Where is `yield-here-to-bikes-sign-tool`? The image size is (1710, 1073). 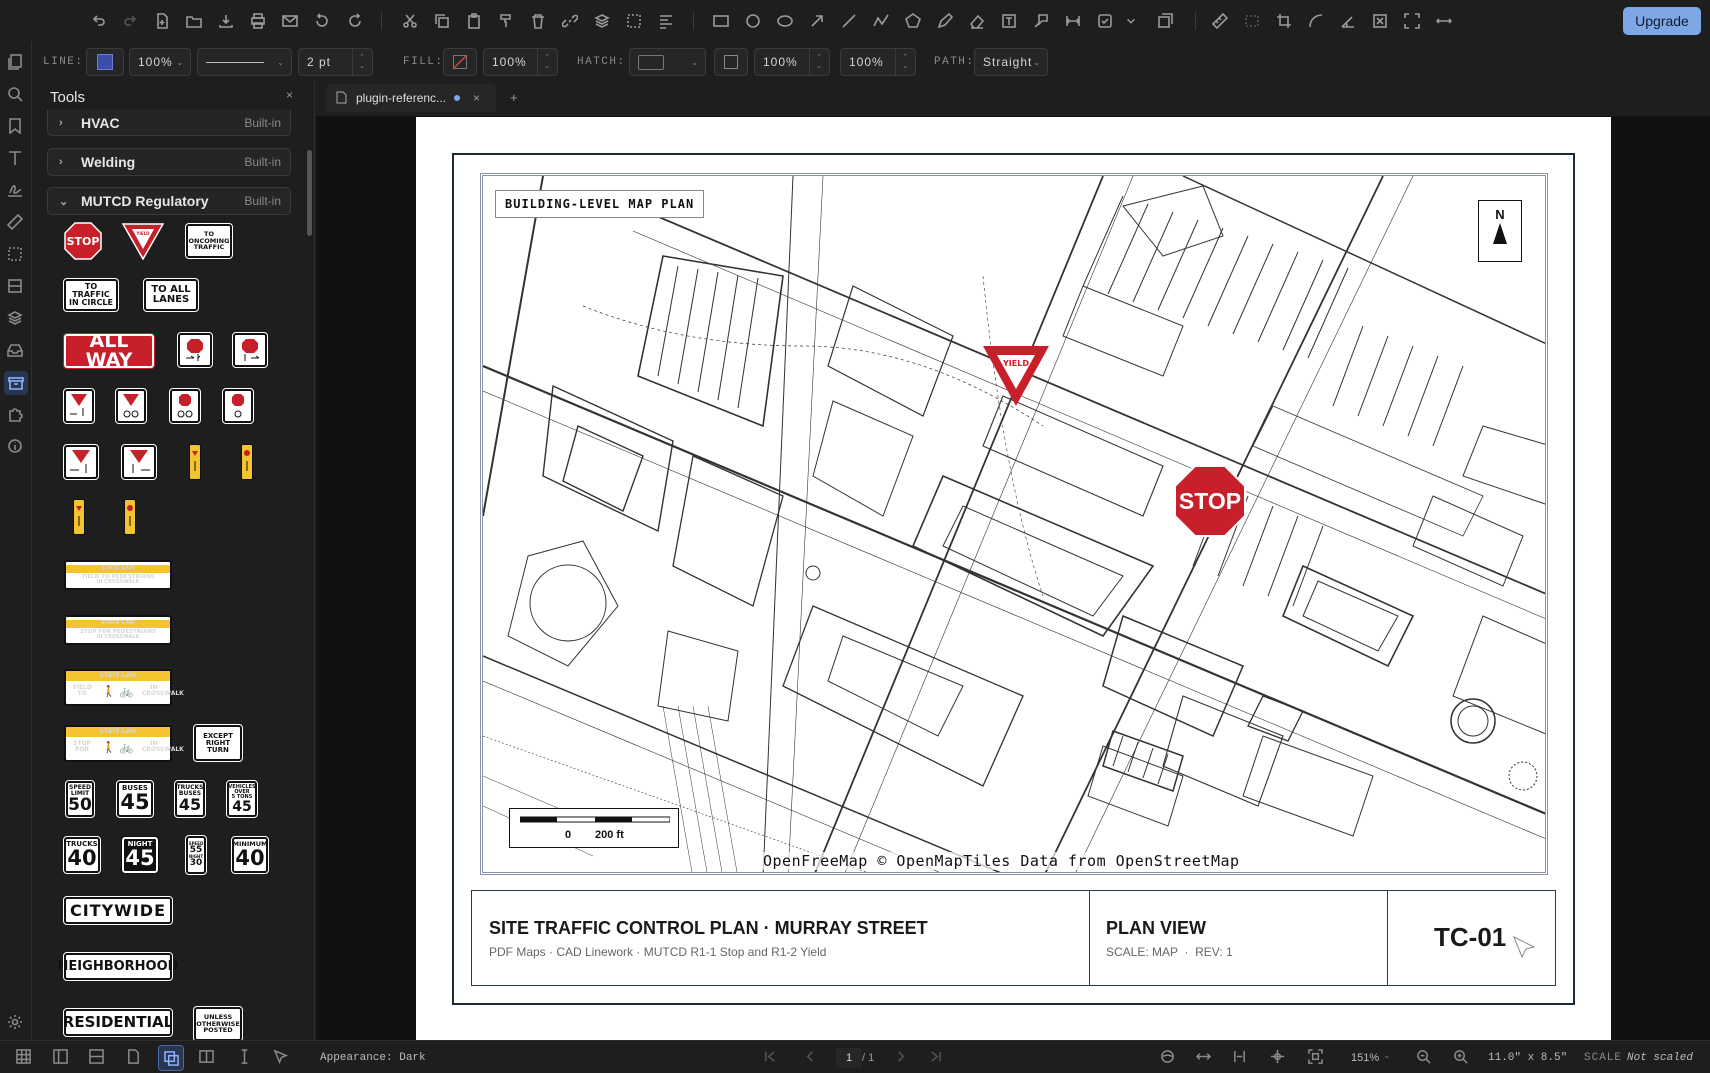 yield-here-to-bikes-sign-tool is located at coordinates (131, 406).